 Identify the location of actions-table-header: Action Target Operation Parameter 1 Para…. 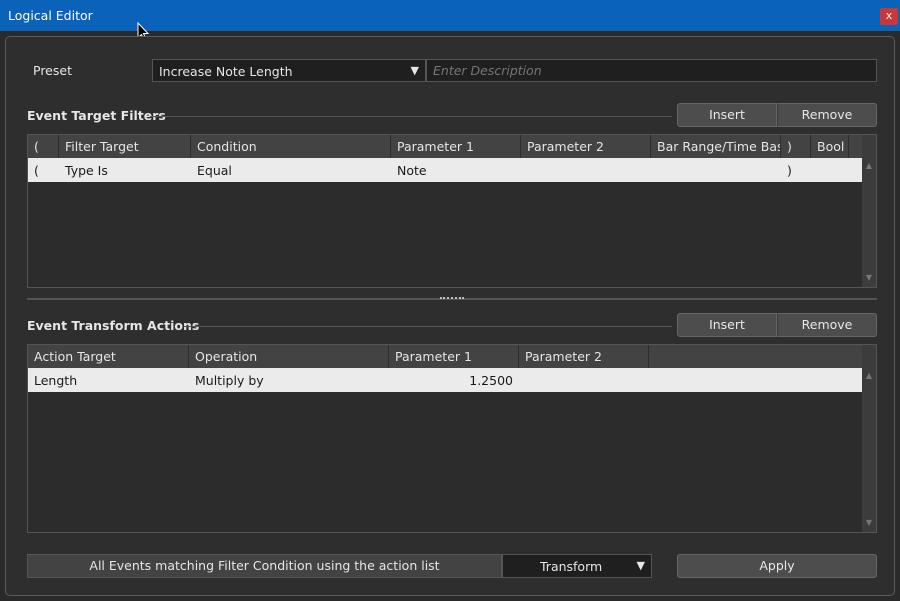
(445, 356).